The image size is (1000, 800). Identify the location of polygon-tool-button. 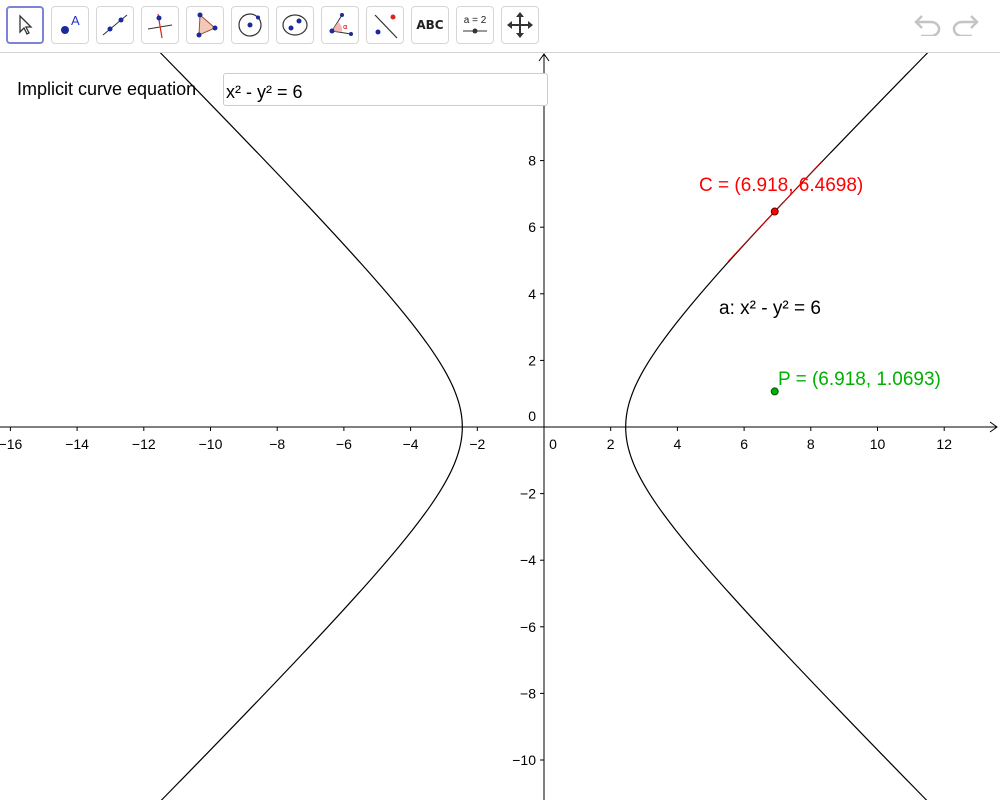
(205, 25).